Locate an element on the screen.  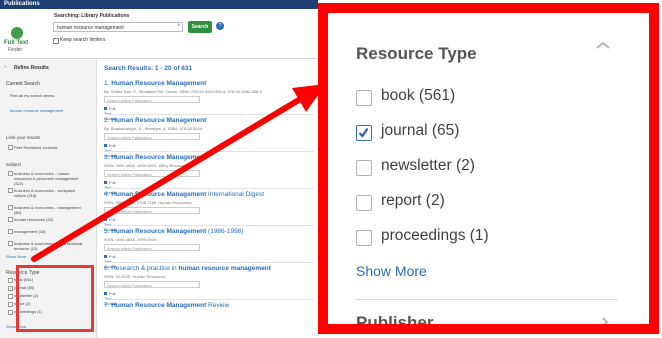
subject-label: business & economics - management (80) is located at coordinates (47, 210).